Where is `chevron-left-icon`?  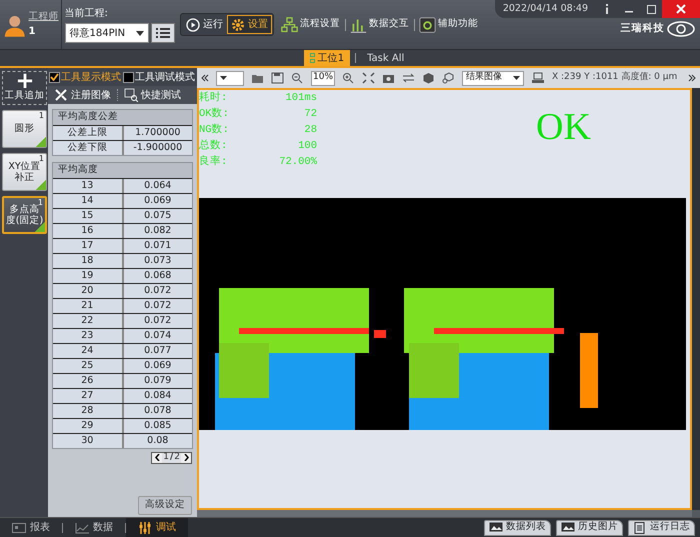 chevron-left-icon is located at coordinates (157, 457).